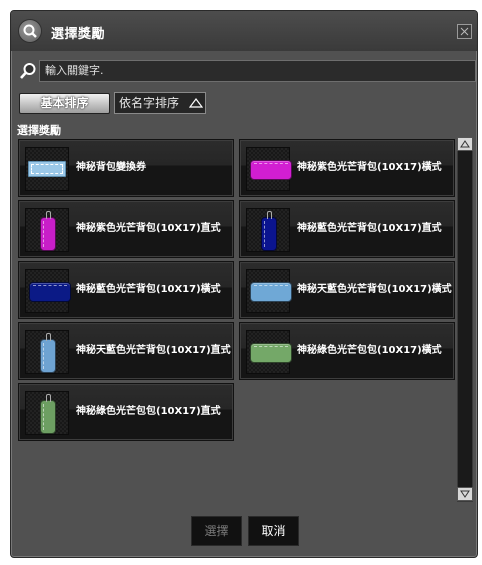 This screenshot has width=482, height=565. What do you see at coordinates (153, 350) in the screenshot?
I see `item-label: 神秘天藍色光芒背包(10X17)直式` at bounding box center [153, 350].